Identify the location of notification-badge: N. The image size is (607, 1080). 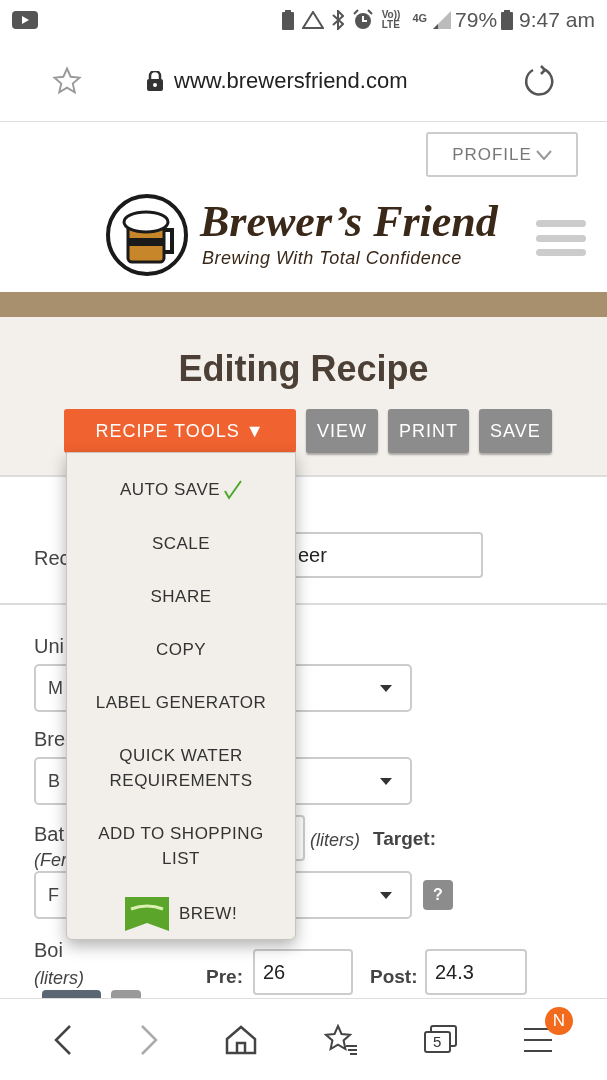
(559, 1021).